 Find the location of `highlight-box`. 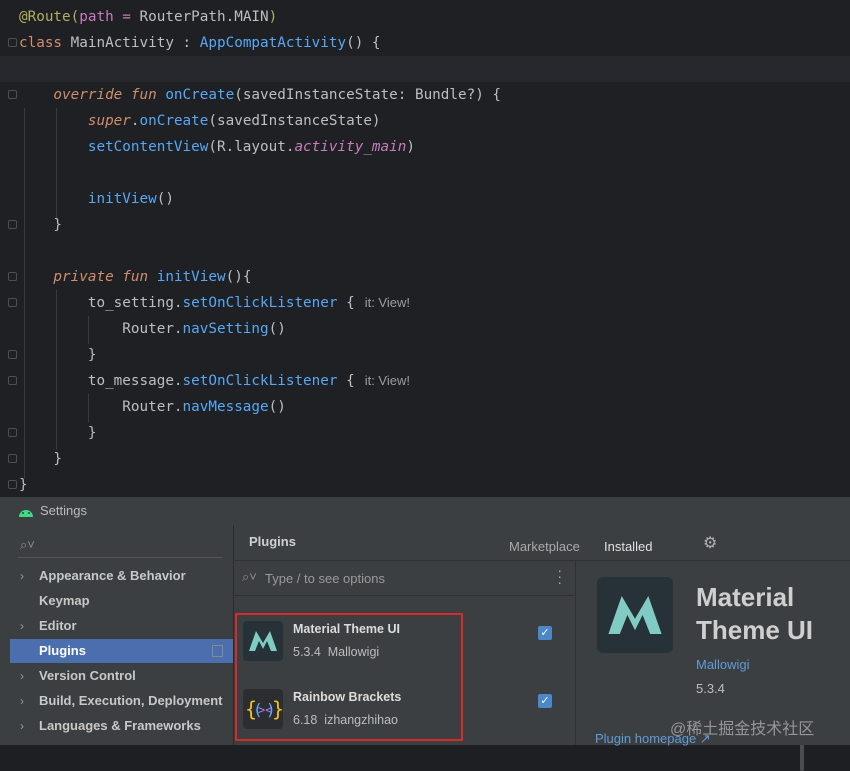

highlight-box is located at coordinates (349, 677).